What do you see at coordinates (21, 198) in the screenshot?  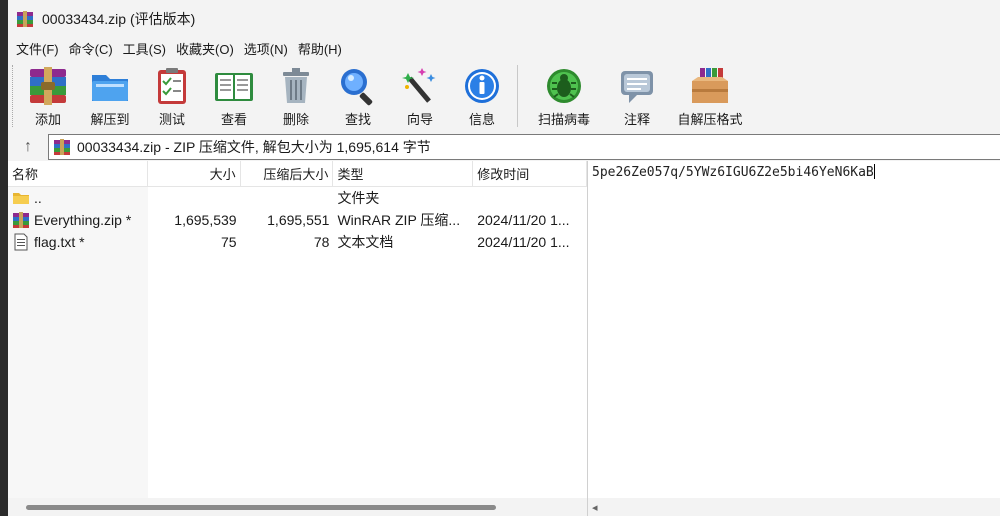 I see `folder-icon` at bounding box center [21, 198].